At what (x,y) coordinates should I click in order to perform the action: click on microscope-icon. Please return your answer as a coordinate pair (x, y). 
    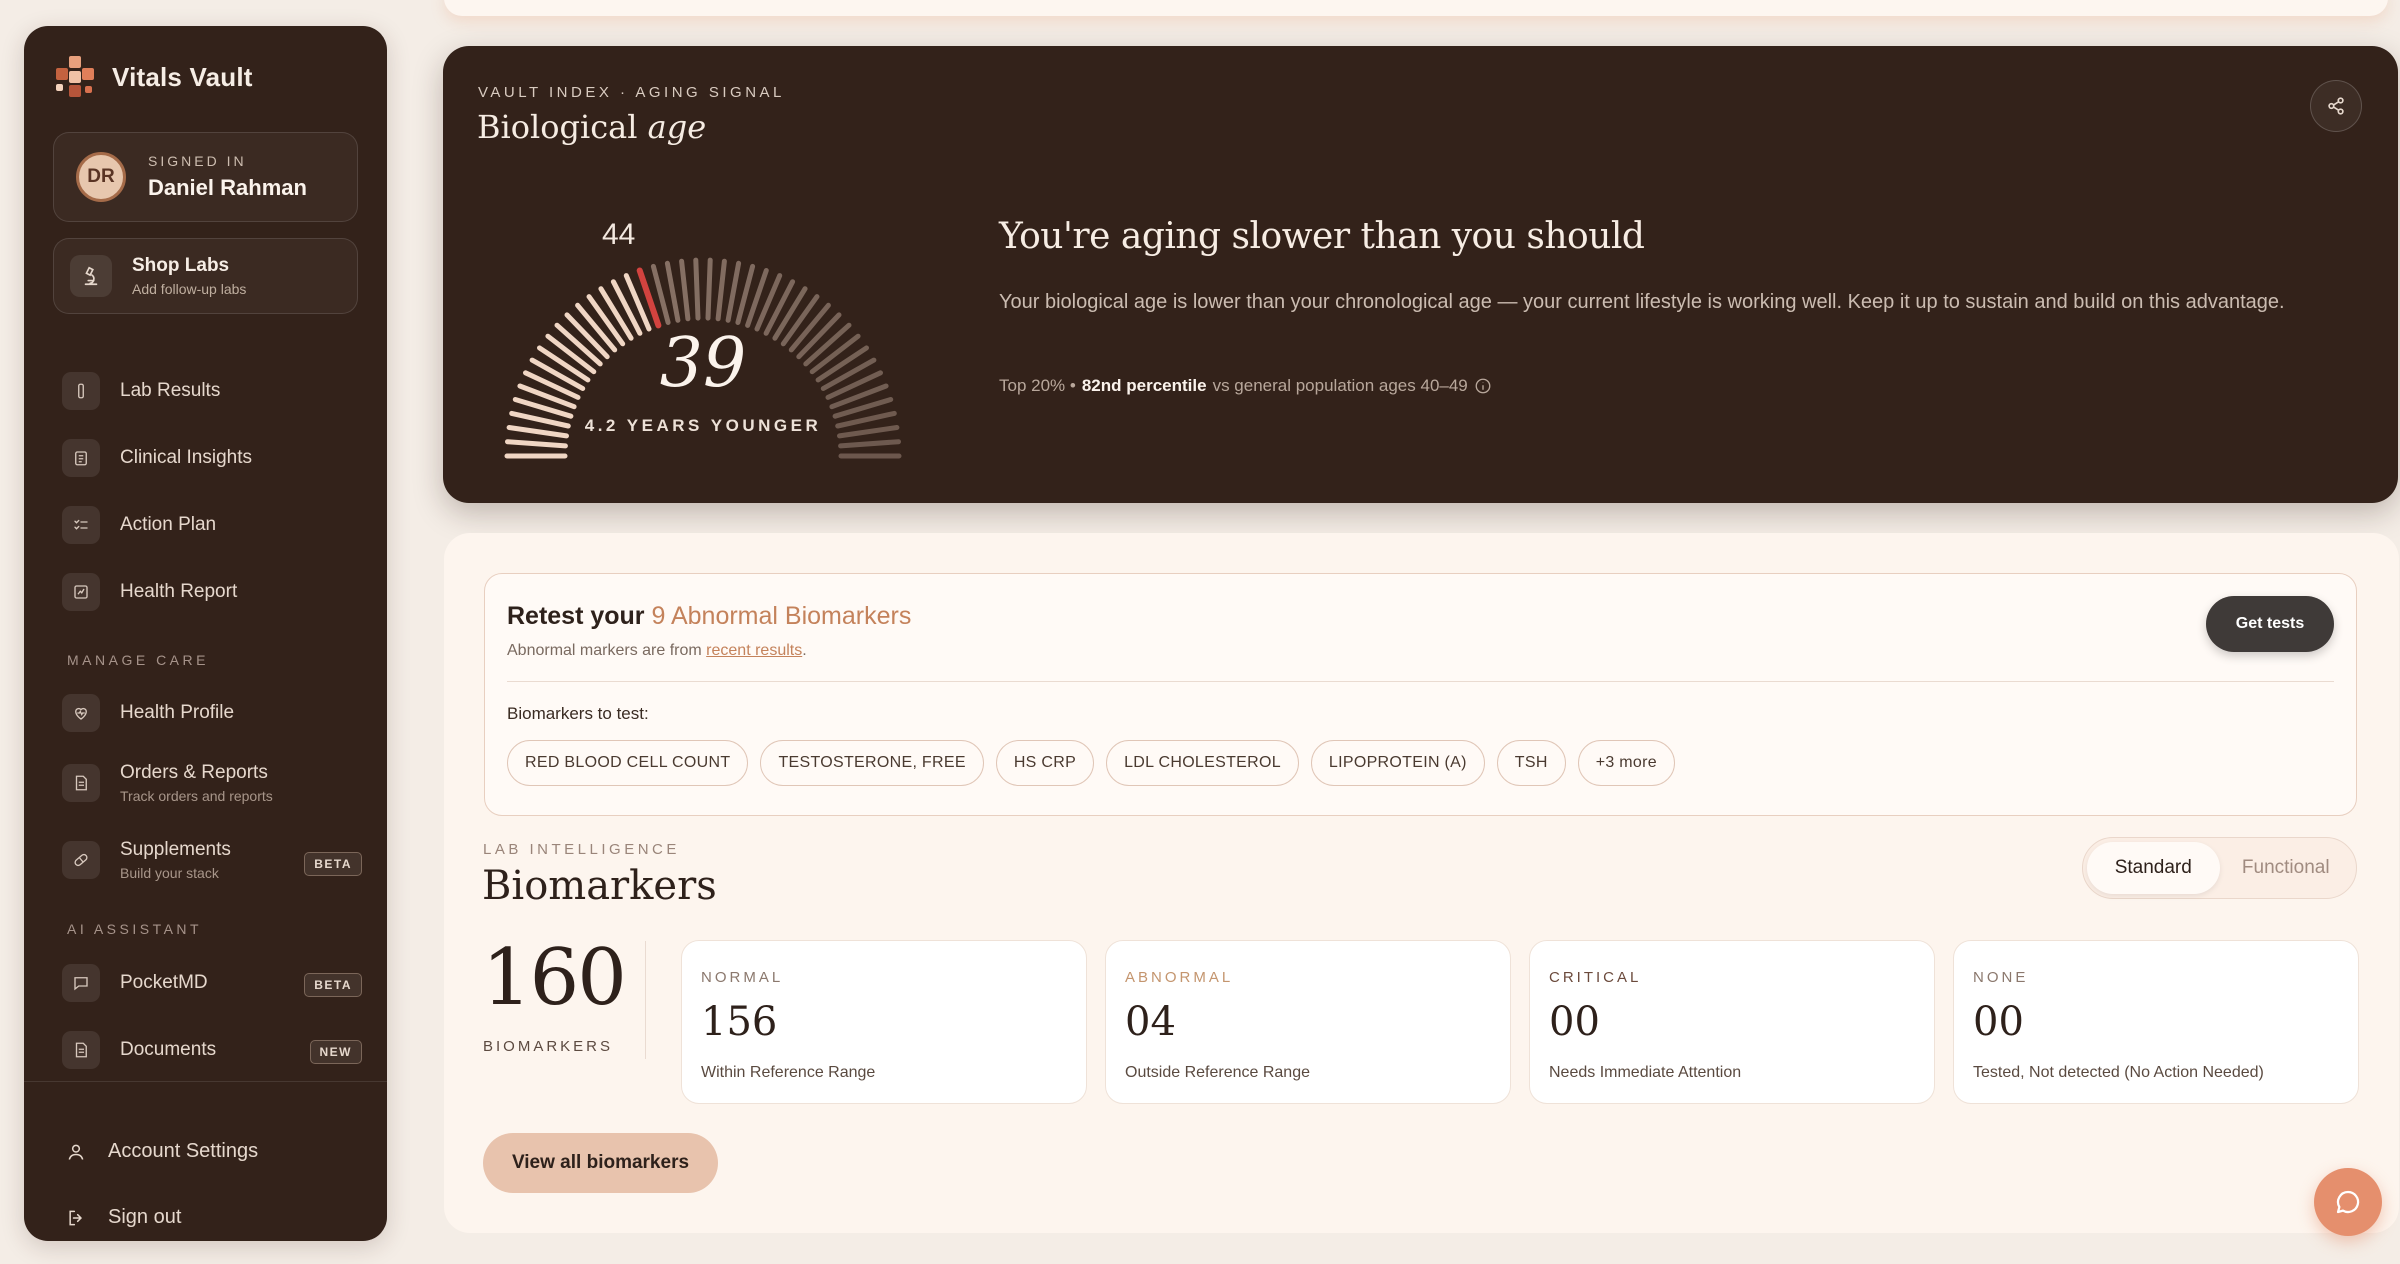
    Looking at the image, I should click on (91, 276).